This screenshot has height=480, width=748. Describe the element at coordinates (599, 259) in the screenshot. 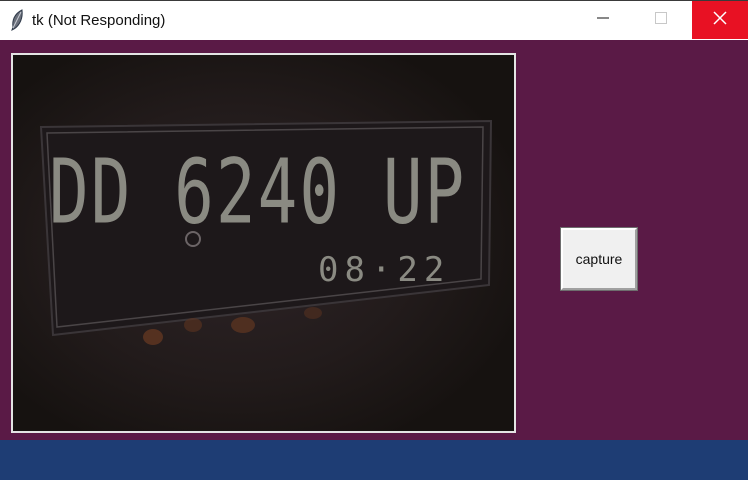

I see `capture-button: capture` at that location.